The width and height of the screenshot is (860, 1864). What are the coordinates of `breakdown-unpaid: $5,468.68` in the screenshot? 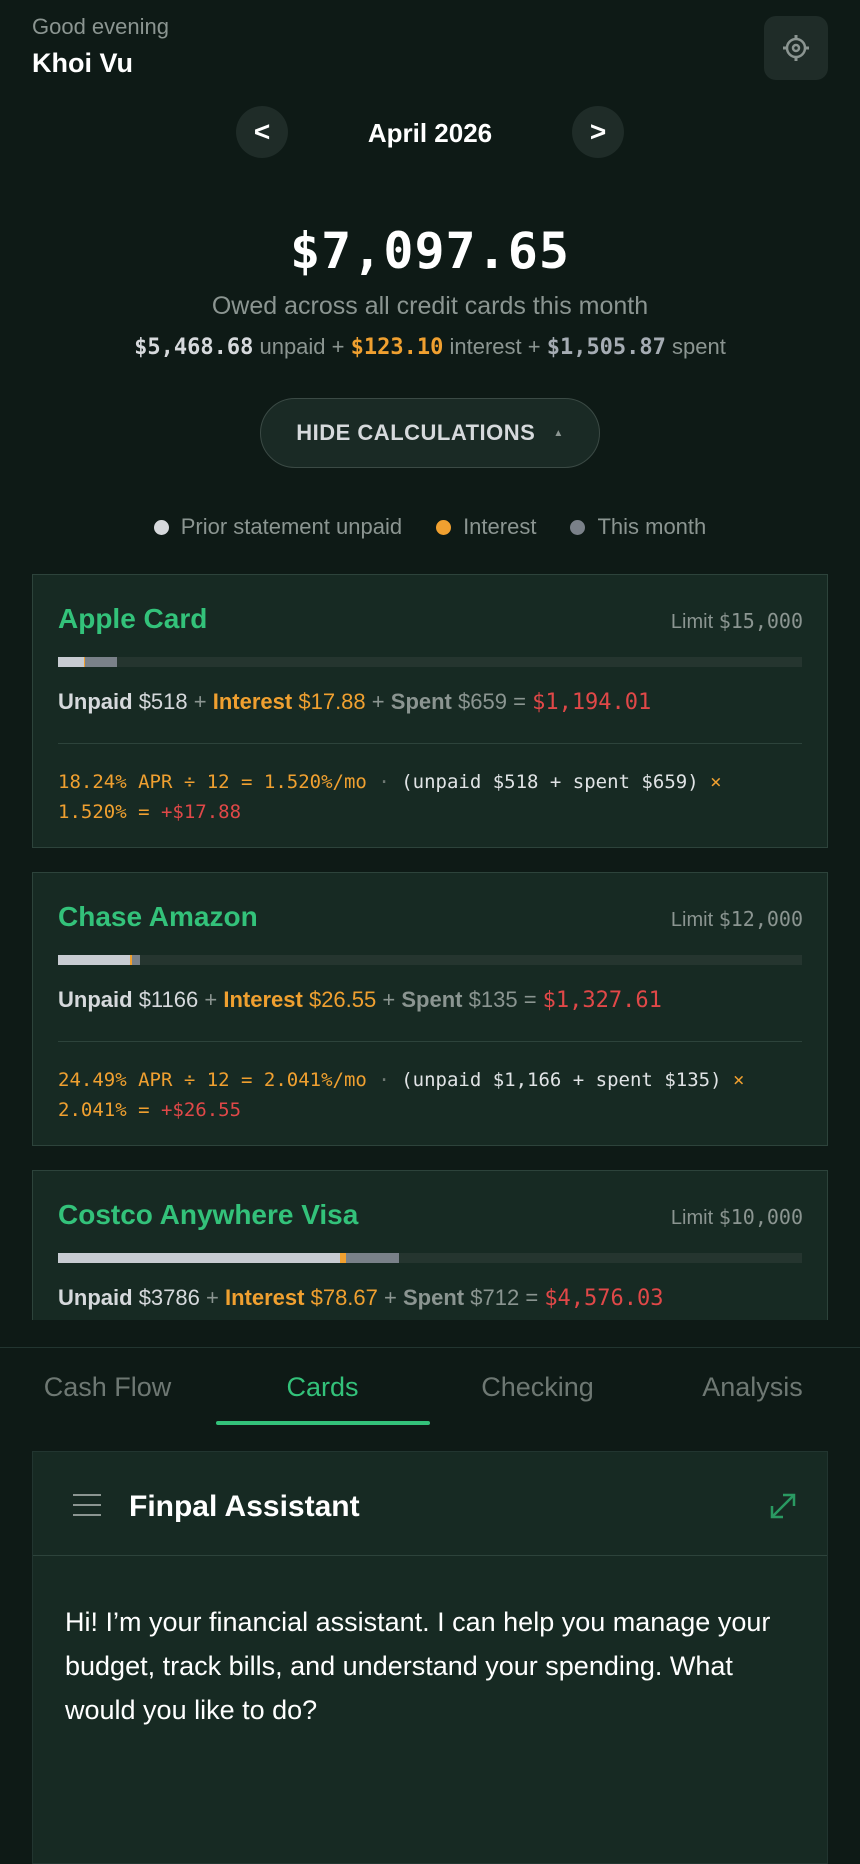 It's located at (194, 347).